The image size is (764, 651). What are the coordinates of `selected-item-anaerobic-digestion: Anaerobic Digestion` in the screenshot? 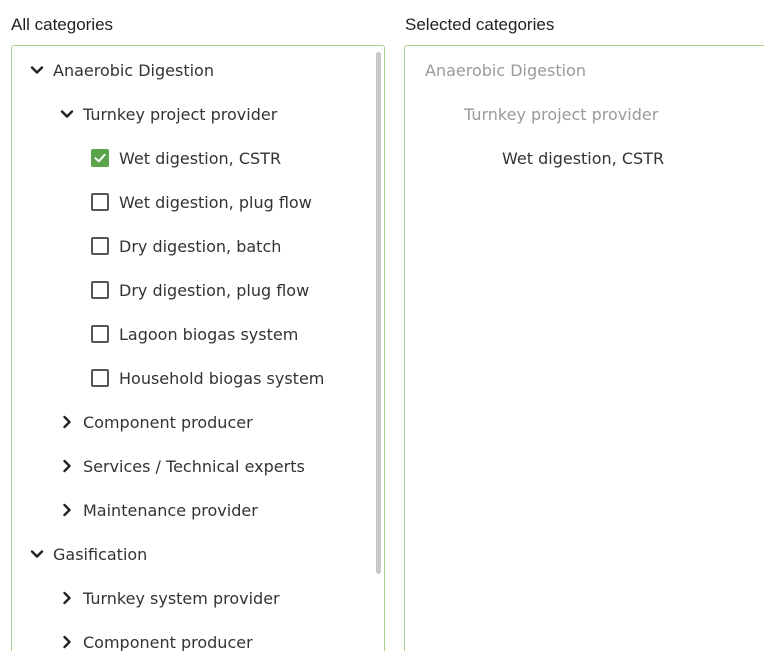 It's located at (505, 70).